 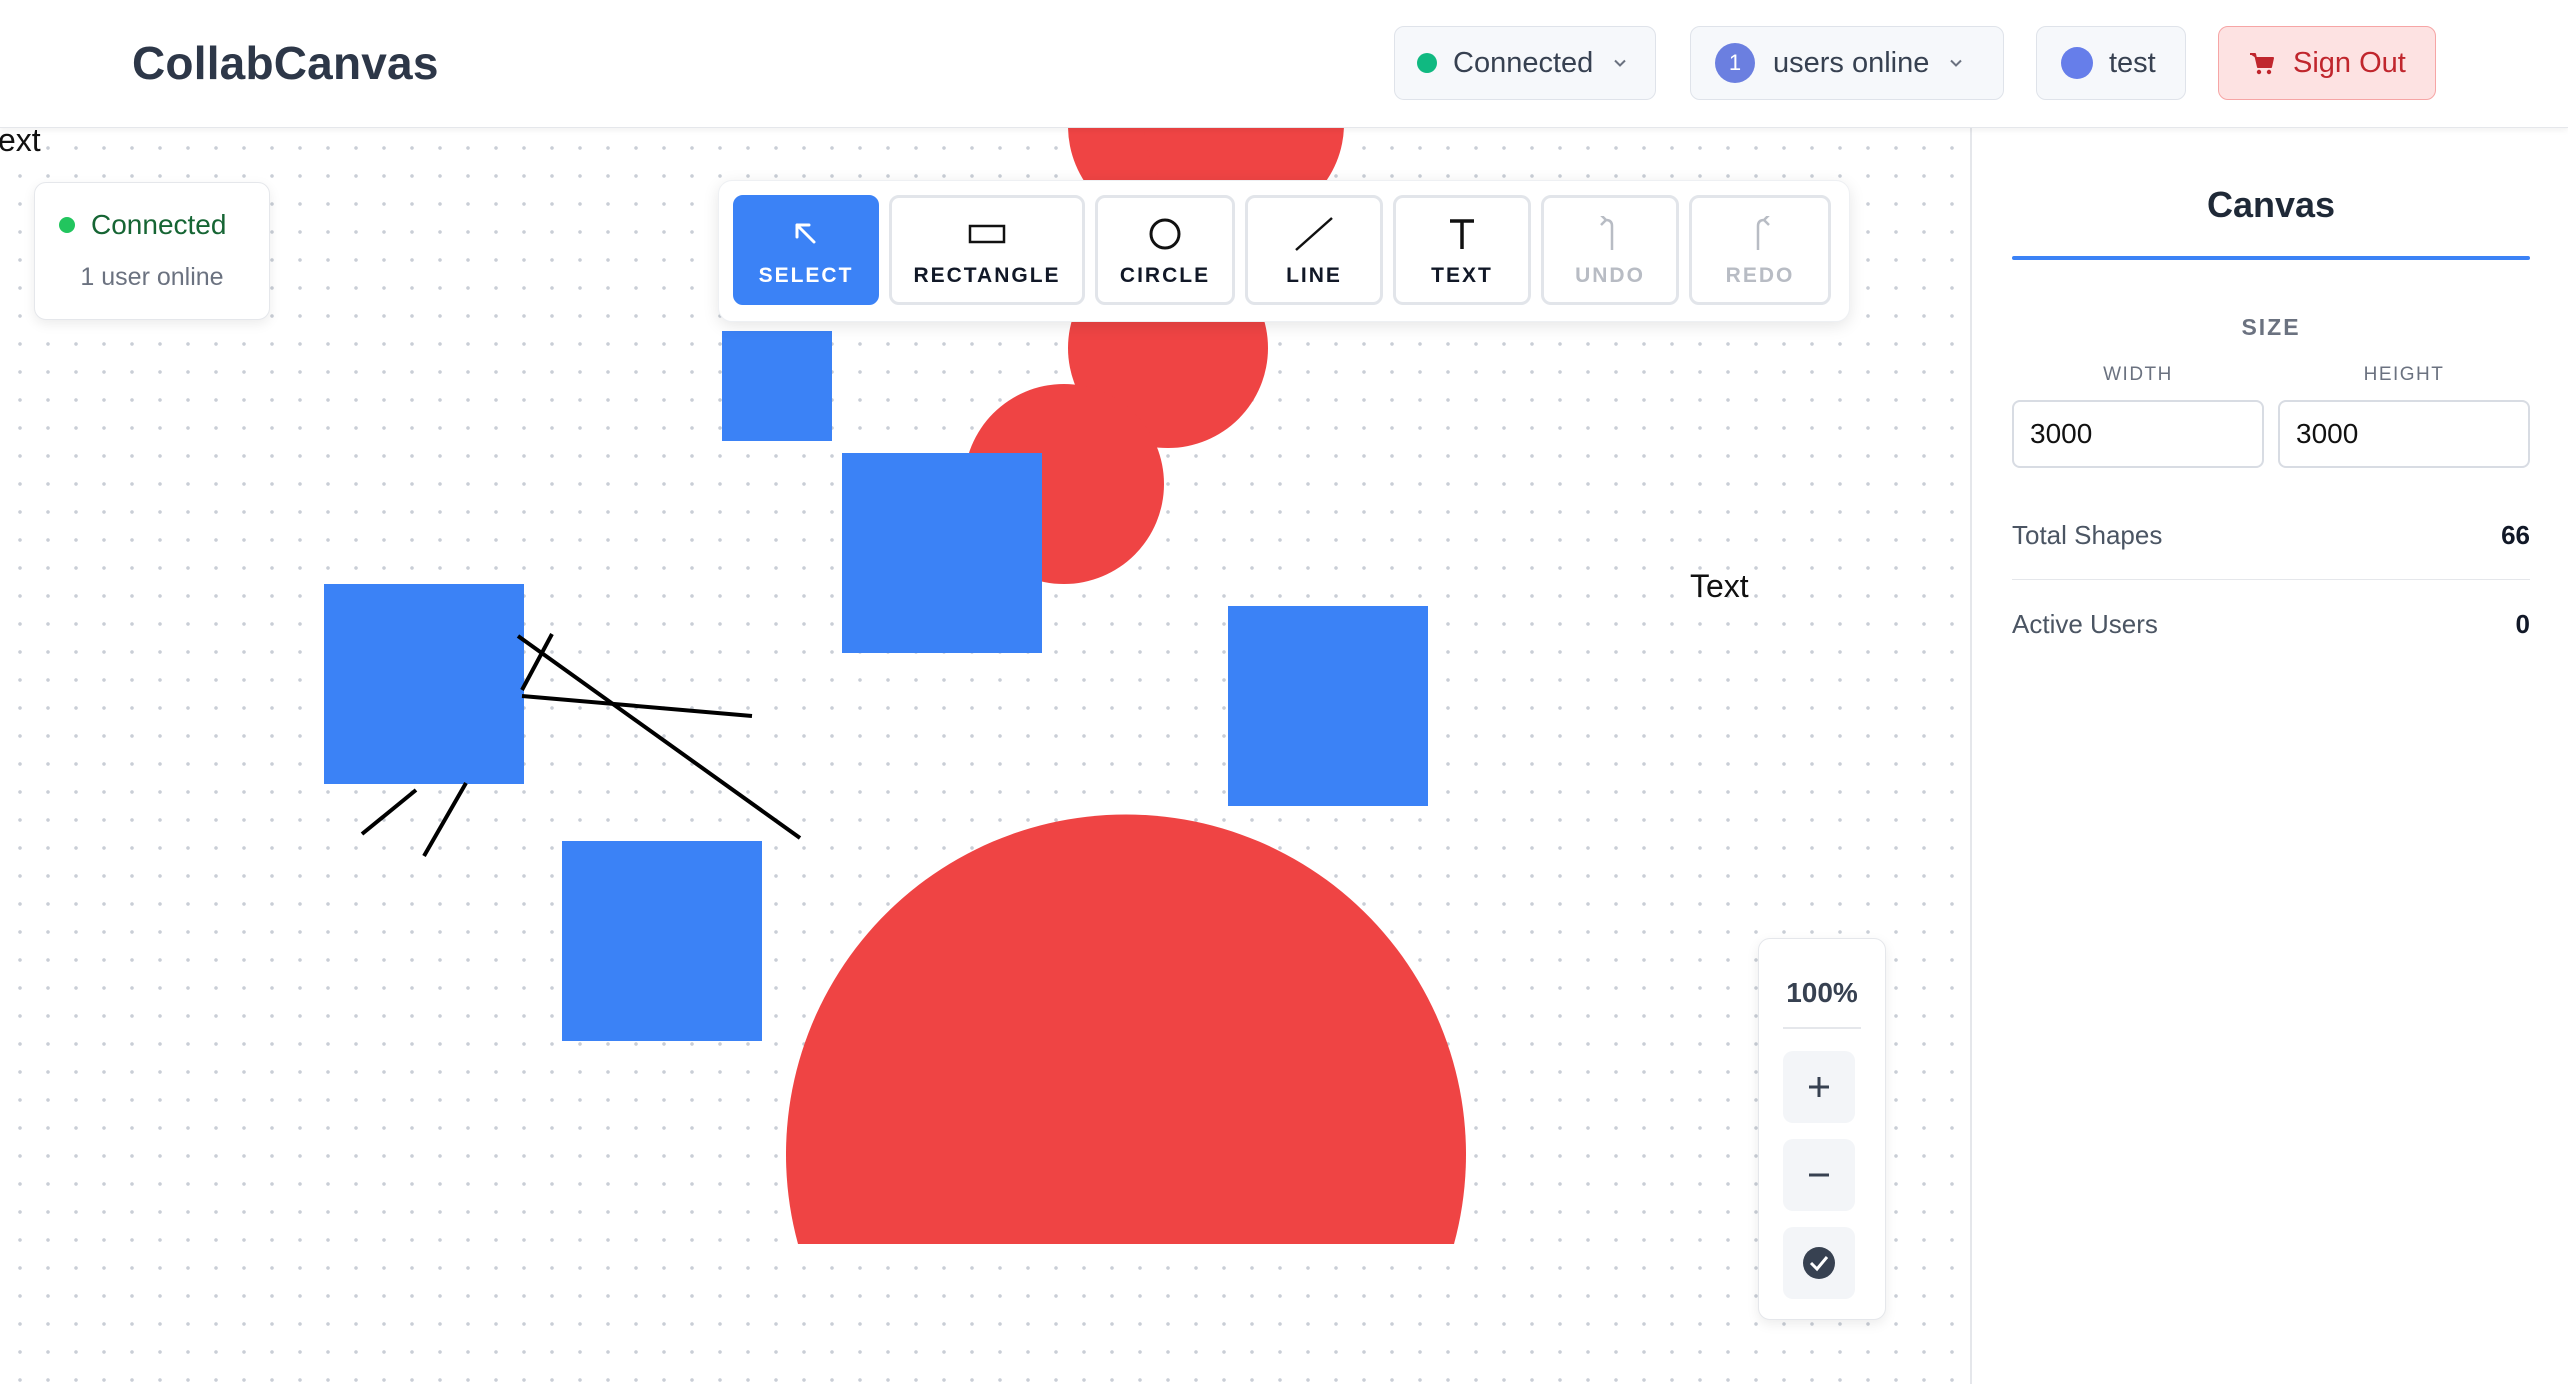 What do you see at coordinates (2085, 623) in the screenshot?
I see `active-users-label: Active Users` at bounding box center [2085, 623].